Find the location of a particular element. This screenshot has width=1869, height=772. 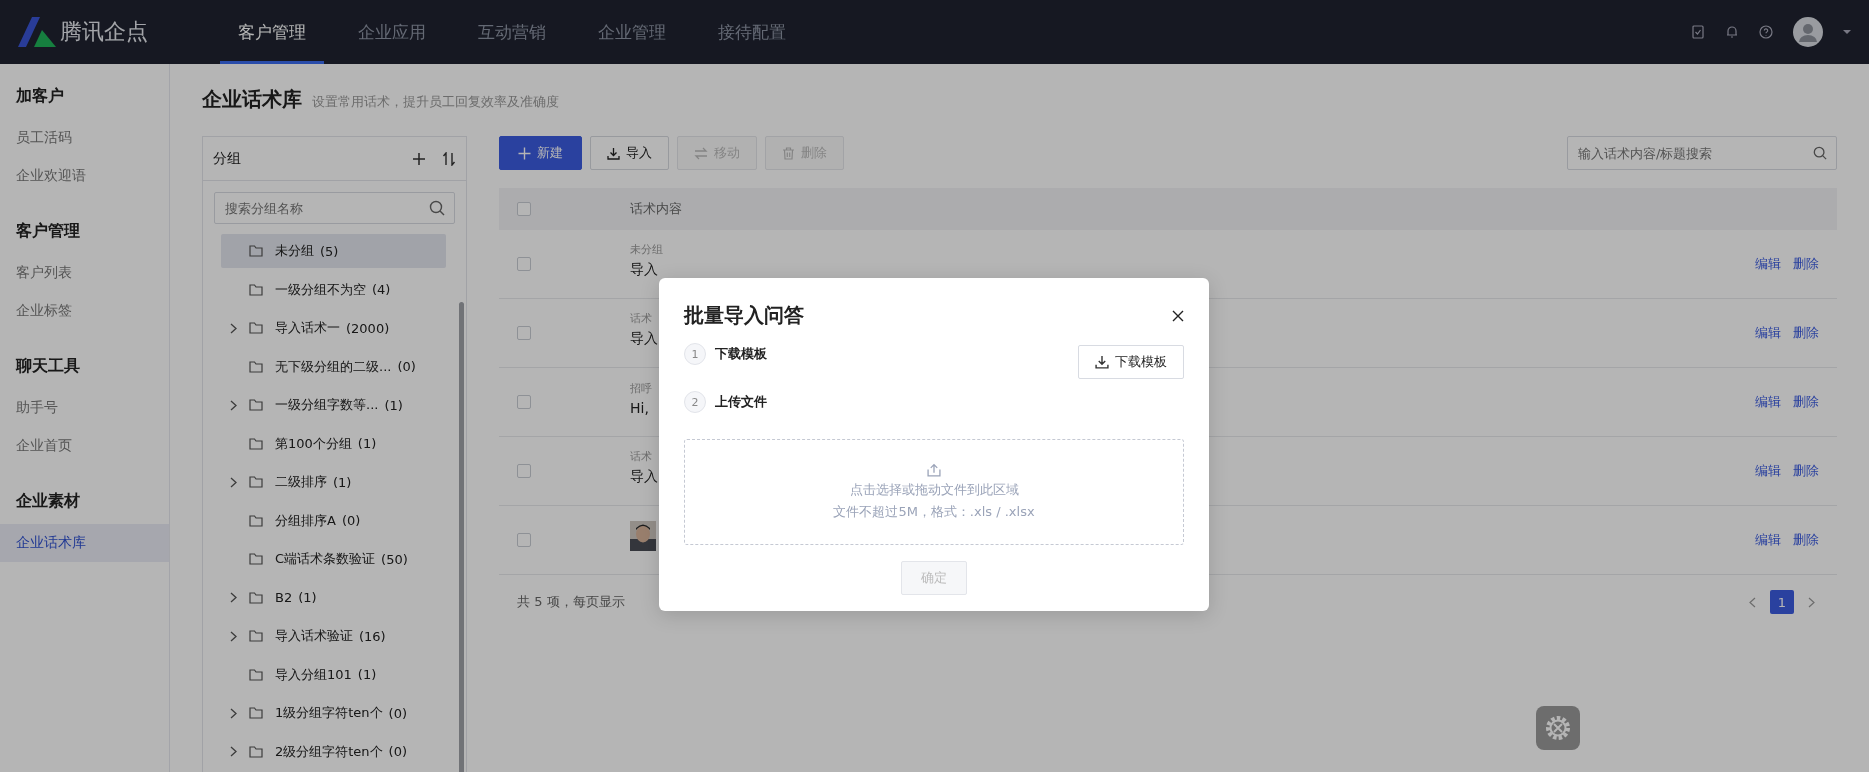

tree-item: 分组排序A (0) is located at coordinates (333, 520).